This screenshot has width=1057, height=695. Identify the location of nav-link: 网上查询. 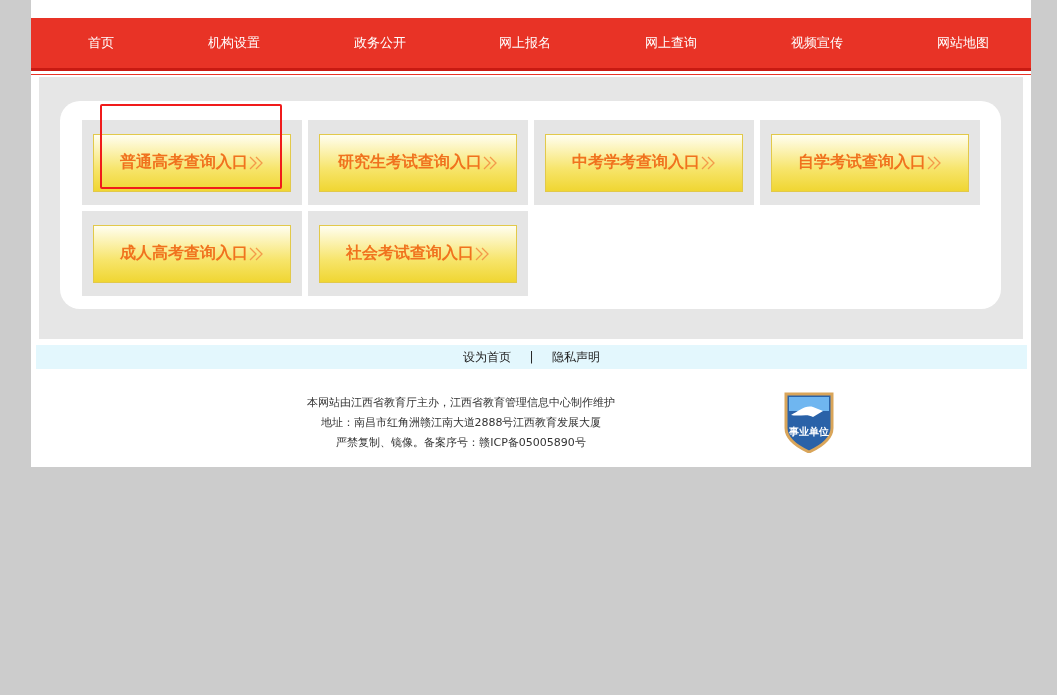
(671, 43).